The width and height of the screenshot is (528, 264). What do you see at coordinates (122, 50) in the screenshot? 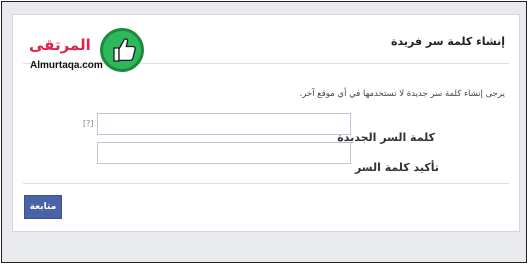
I see `thumbs-up-icon` at bounding box center [122, 50].